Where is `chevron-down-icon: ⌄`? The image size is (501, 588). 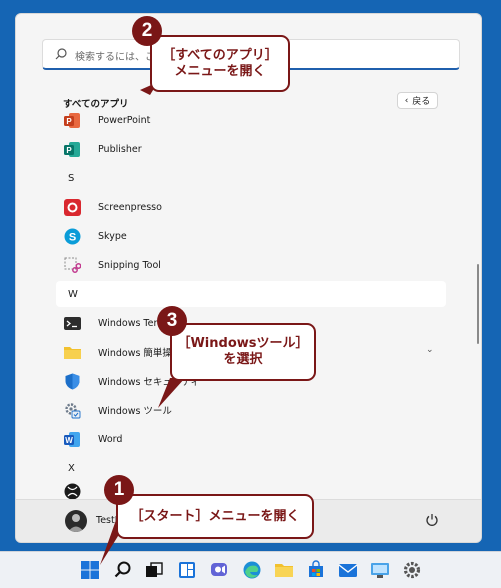
chevron-down-icon: ⌄ is located at coordinates (430, 350).